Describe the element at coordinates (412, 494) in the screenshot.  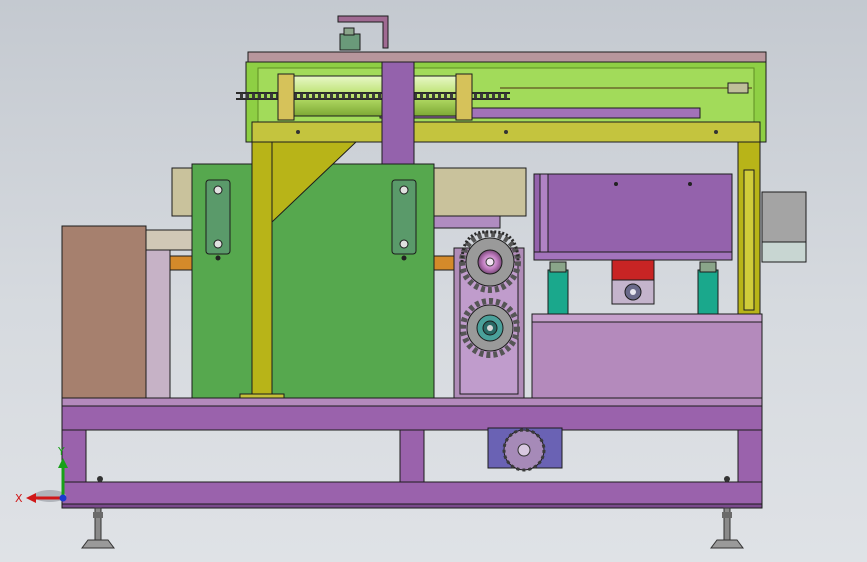
I see `frame-bottom-beam` at that location.